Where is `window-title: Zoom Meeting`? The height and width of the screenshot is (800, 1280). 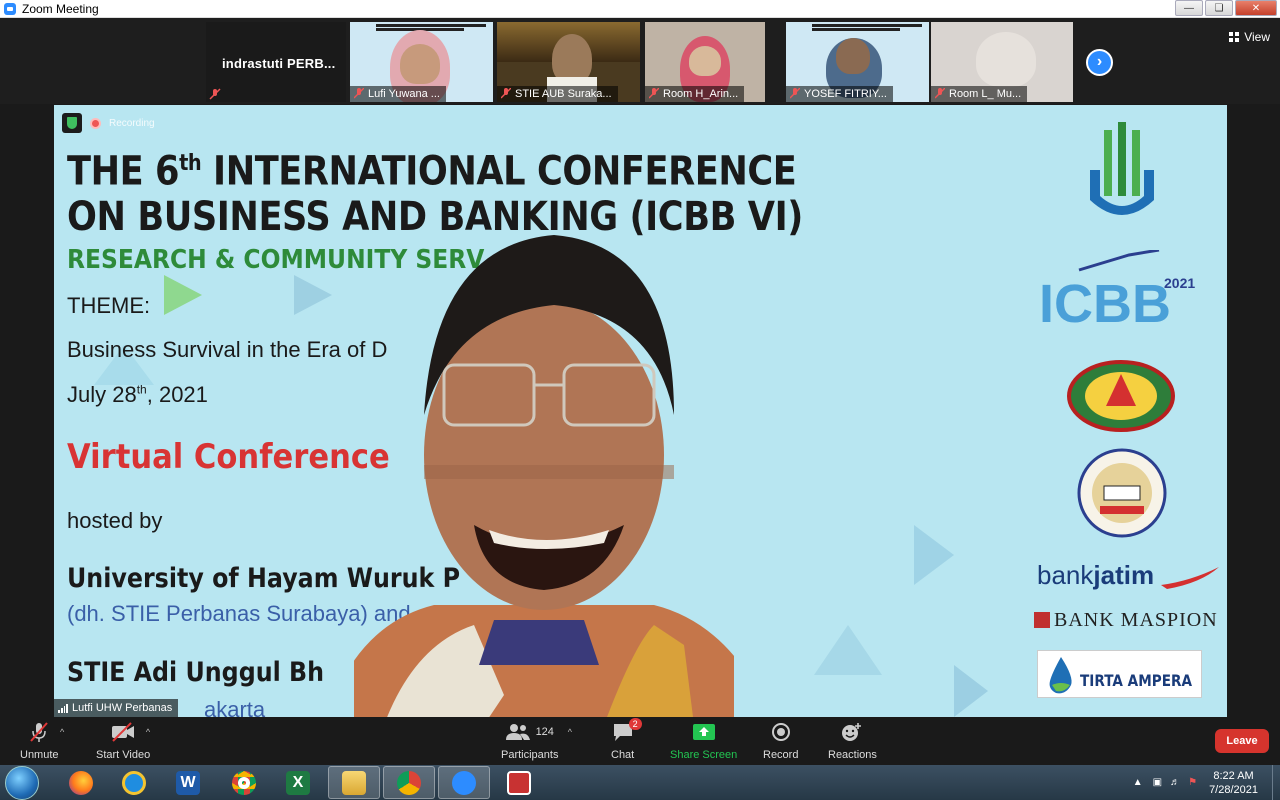
window-title: Zoom Meeting is located at coordinates (60, 8).